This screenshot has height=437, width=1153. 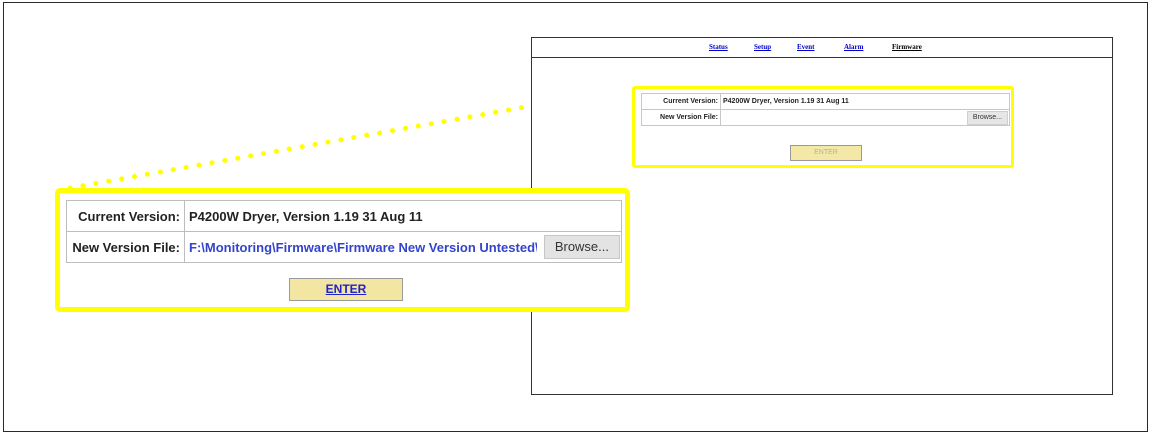 I want to click on nav-link-firmware: Firmware, so click(x=907, y=47).